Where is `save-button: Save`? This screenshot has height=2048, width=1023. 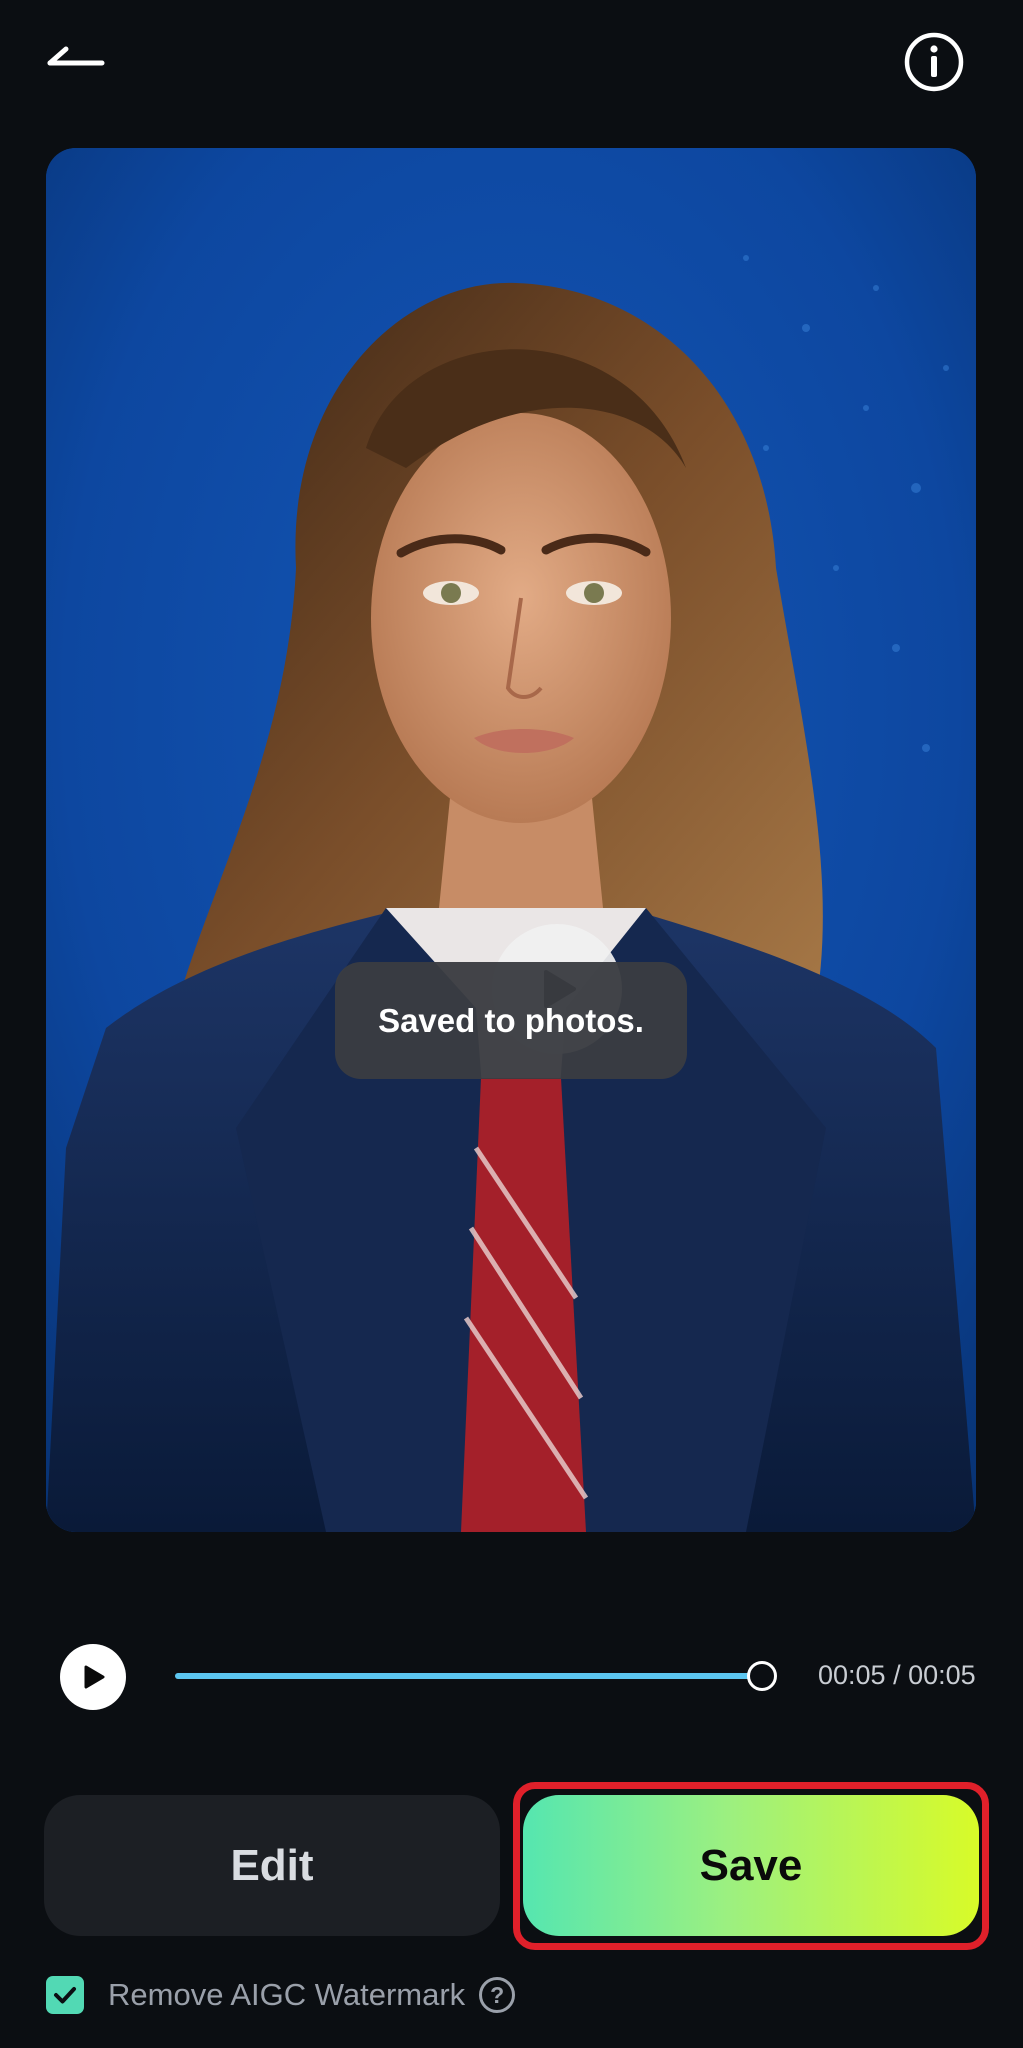 save-button: Save is located at coordinates (751, 1865).